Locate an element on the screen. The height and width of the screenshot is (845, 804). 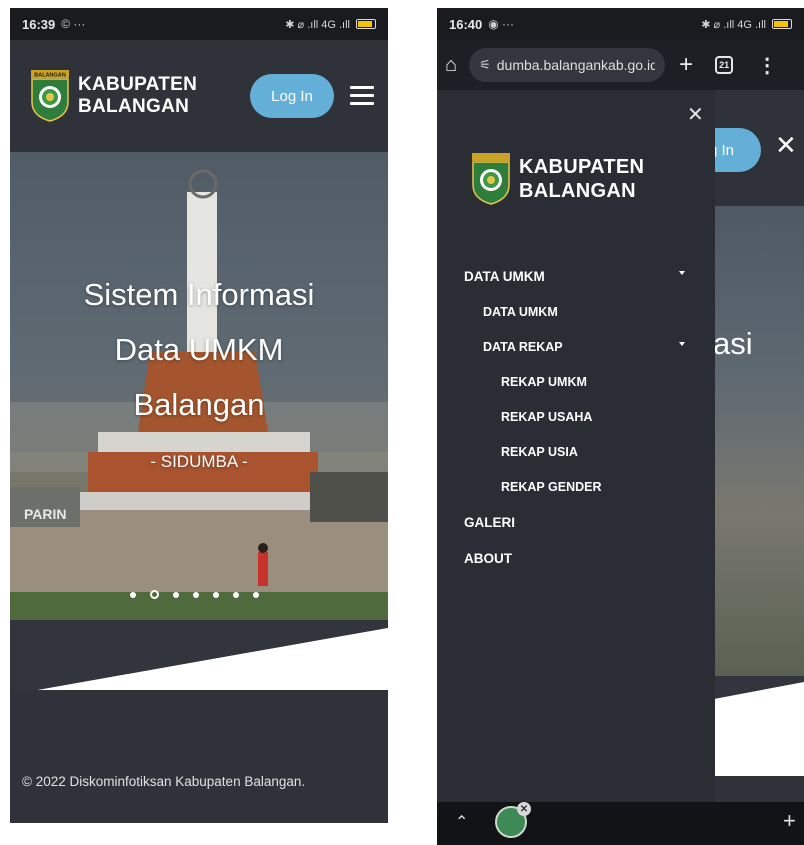
browser-toolbar: ⌂ ⚟ dumba.balangankab.go.id + 21 ⋮ is located at coordinates (620, 65).